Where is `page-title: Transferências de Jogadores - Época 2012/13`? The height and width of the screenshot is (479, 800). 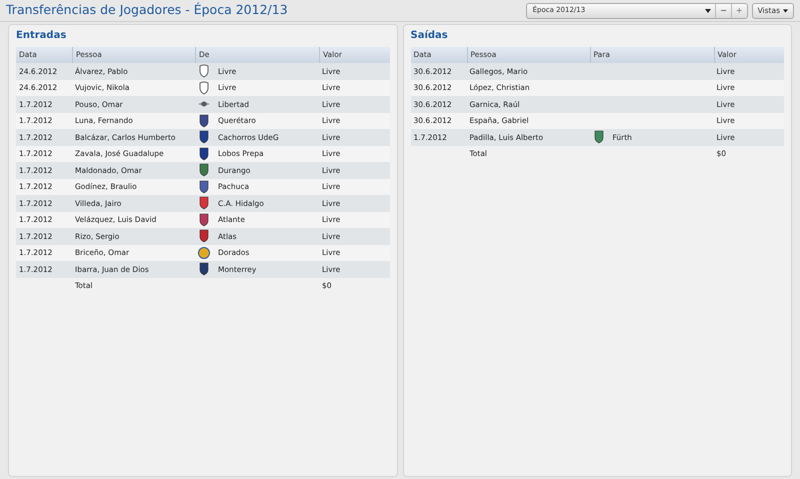 page-title: Transferências de Jogadores - Época 2012/13 is located at coordinates (147, 10).